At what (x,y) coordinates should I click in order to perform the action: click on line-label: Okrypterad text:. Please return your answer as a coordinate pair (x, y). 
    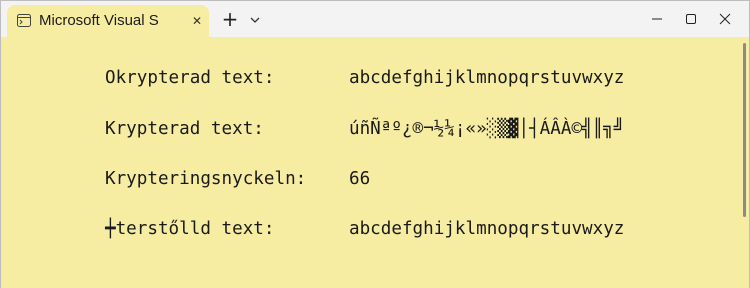
    Looking at the image, I should click on (190, 78).